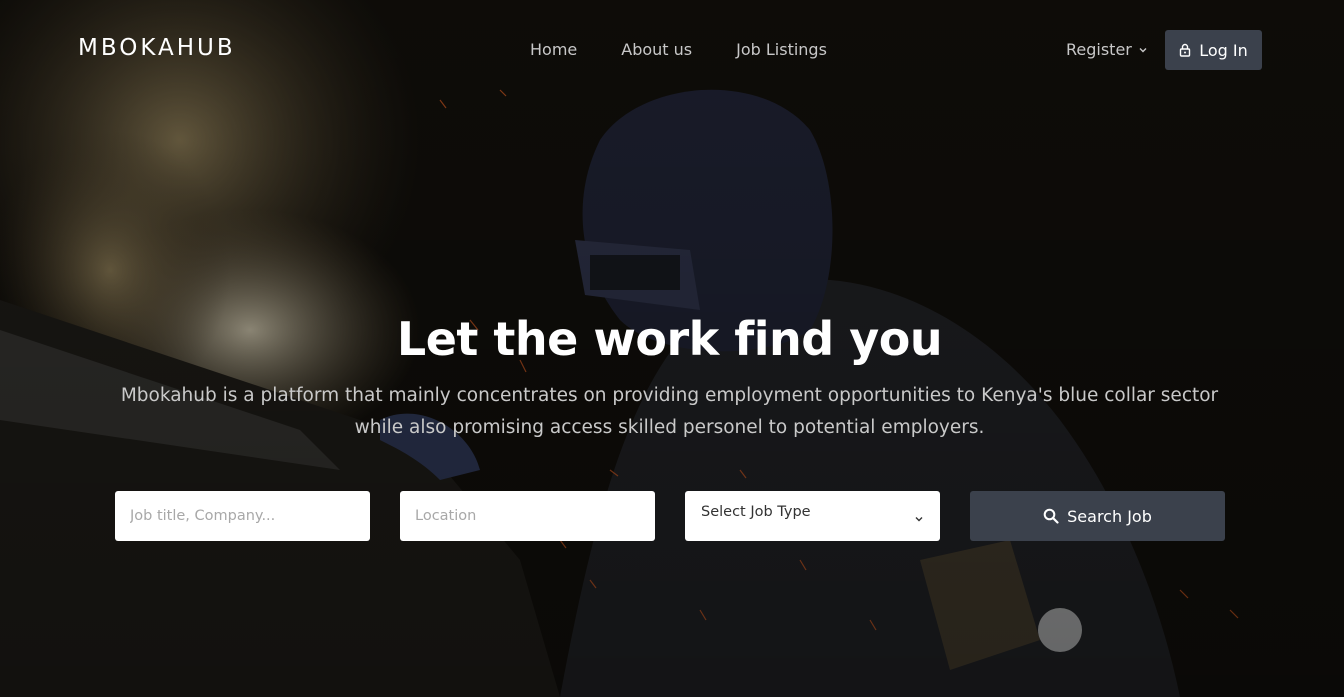 The image size is (1344, 697). What do you see at coordinates (242, 516) in the screenshot?
I see `job-title-input` at bounding box center [242, 516].